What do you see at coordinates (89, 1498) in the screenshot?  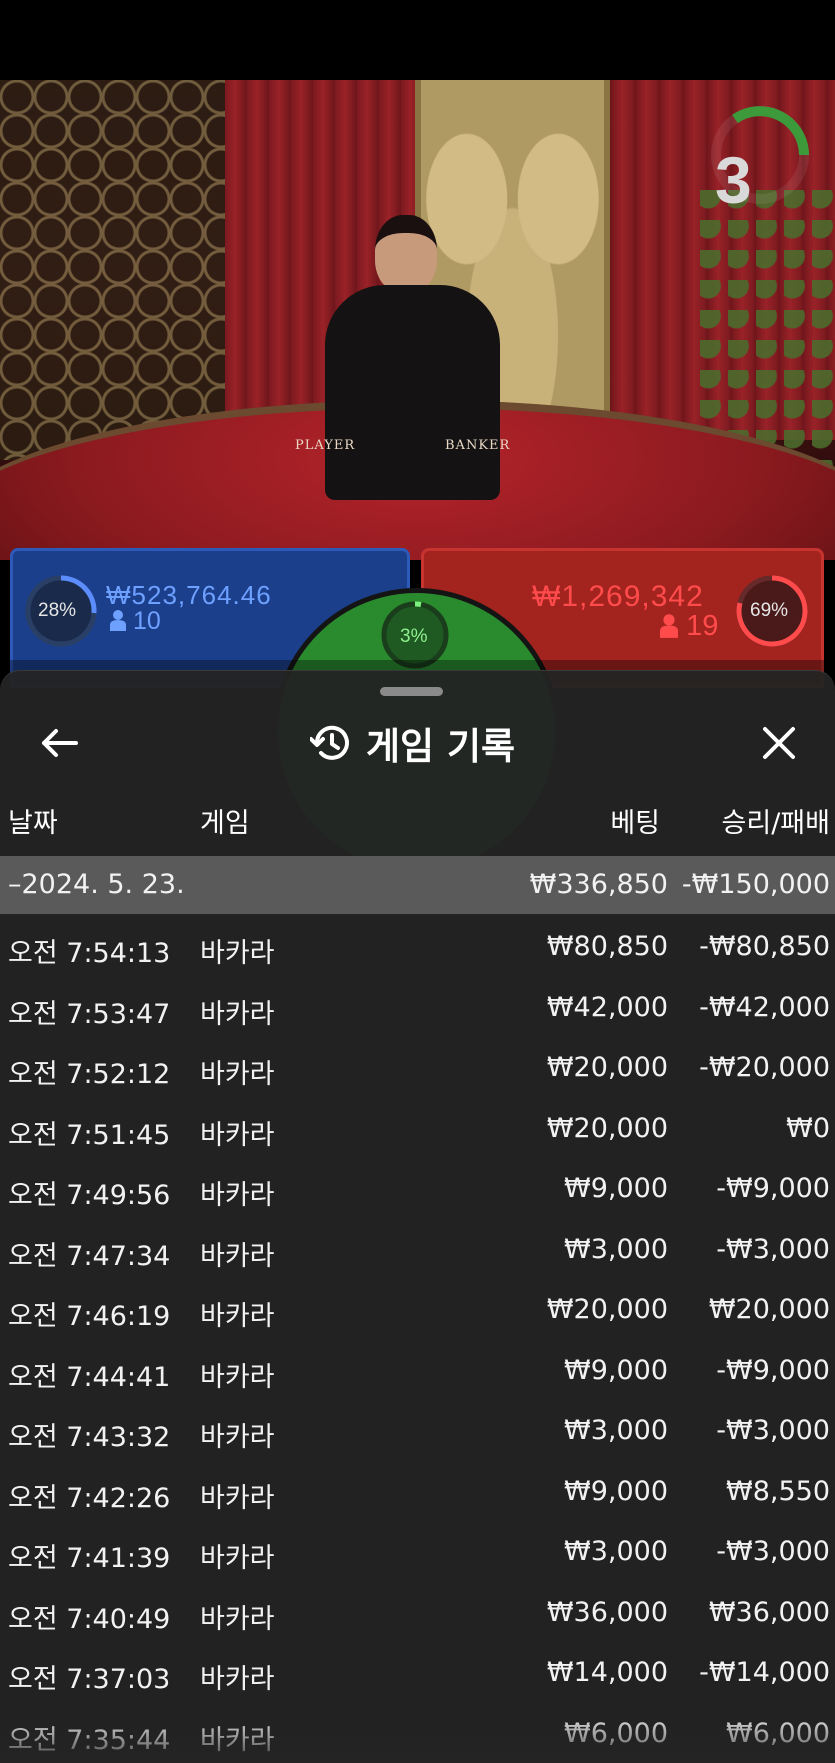 I see `row-time: 오전 7:42:26` at bounding box center [89, 1498].